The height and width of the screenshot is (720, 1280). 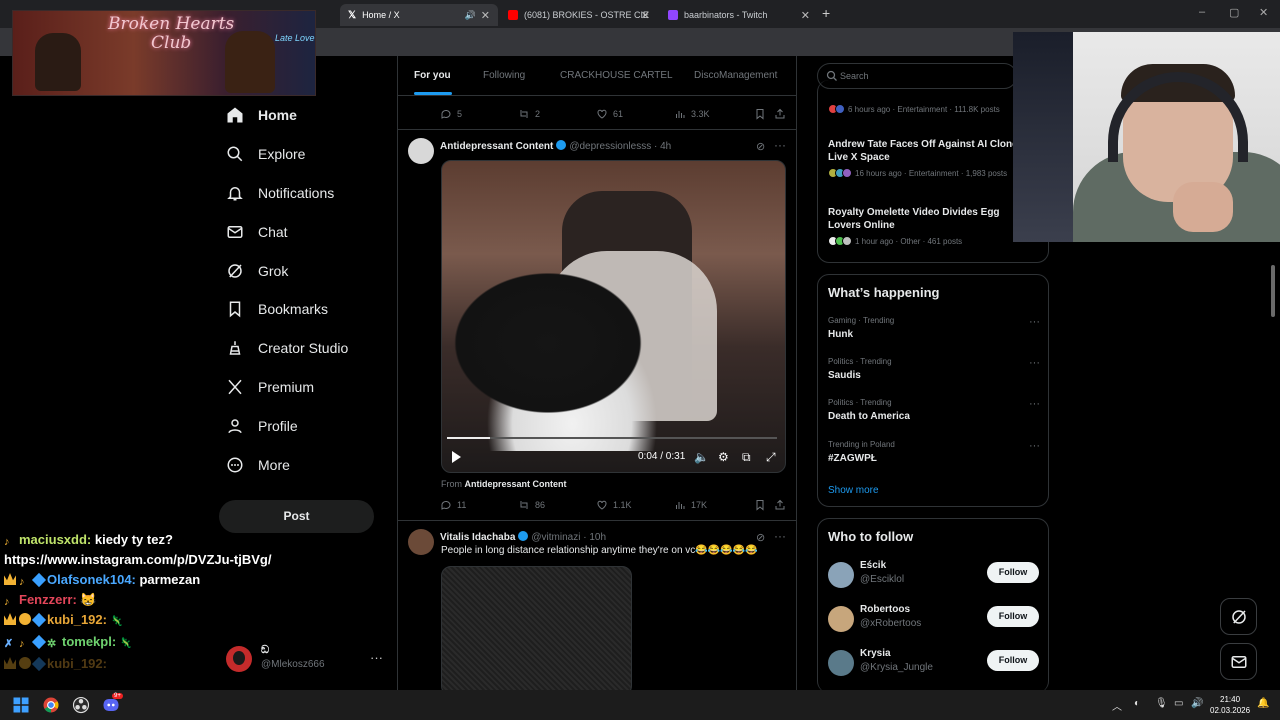 I want to click on nav-profile: Profile, so click(x=303, y=425).